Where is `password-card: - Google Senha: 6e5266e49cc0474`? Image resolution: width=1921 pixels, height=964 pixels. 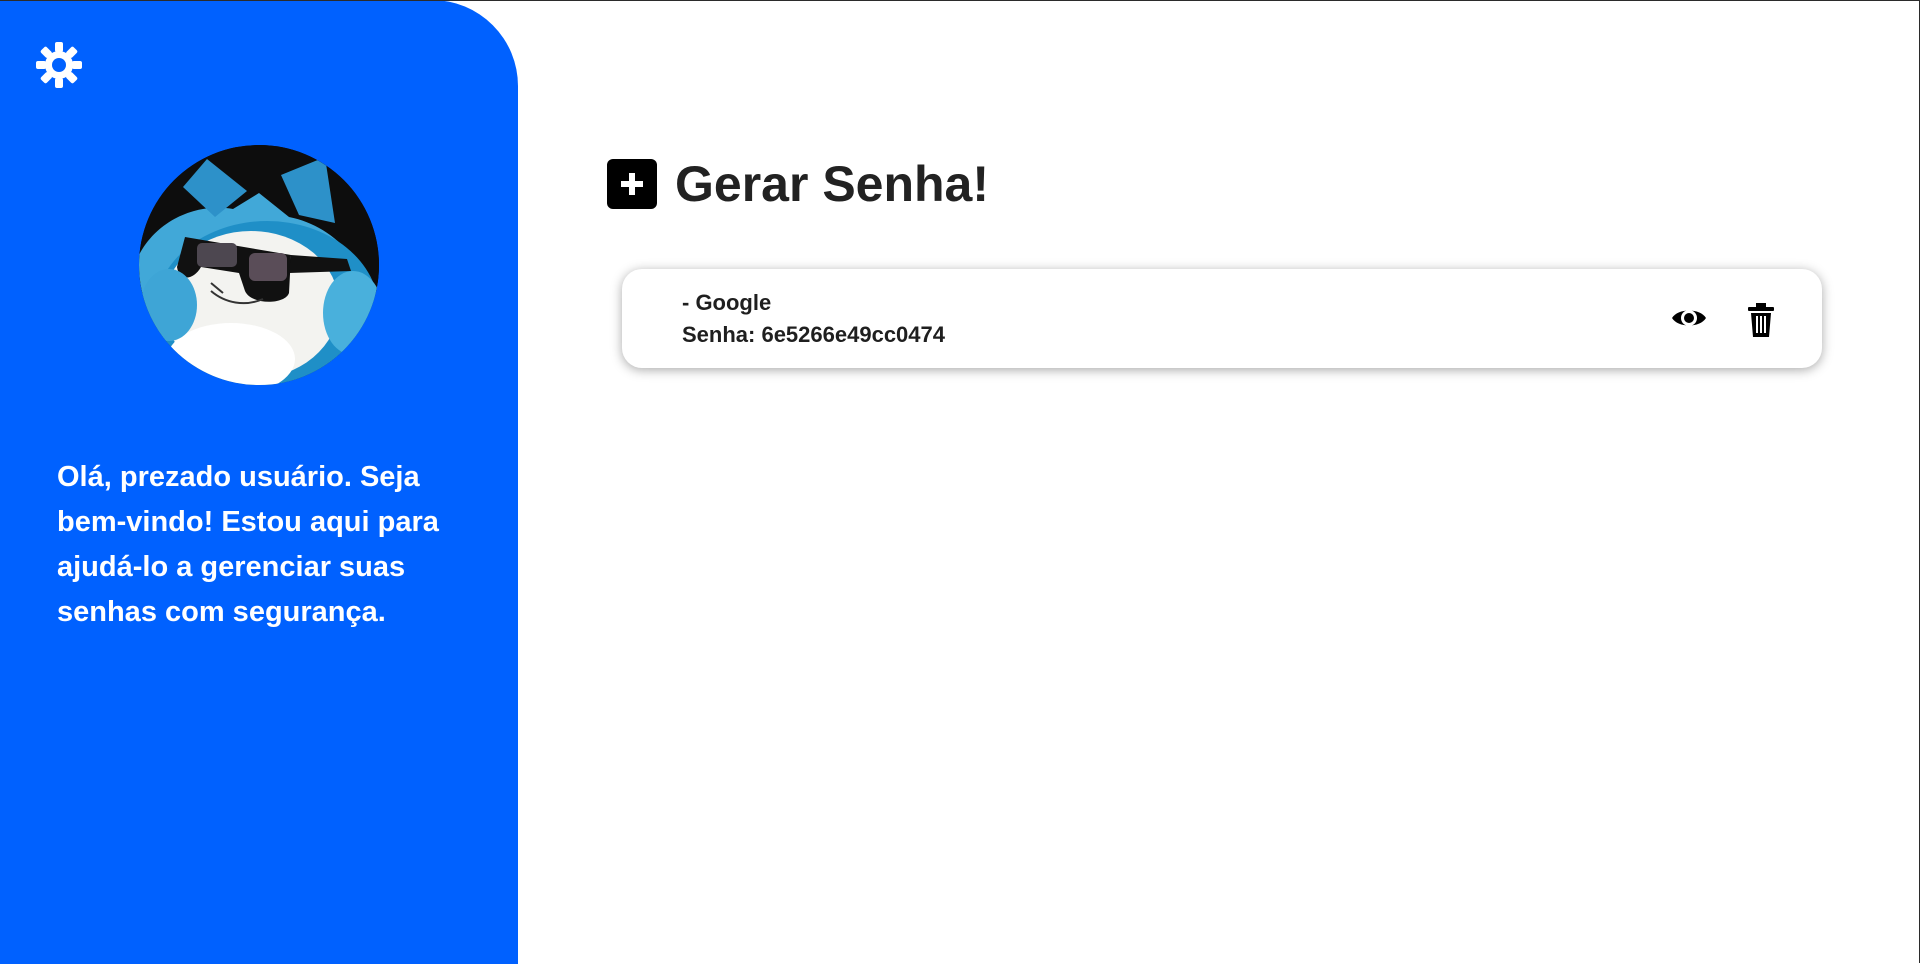
password-card: - Google Senha: 6e5266e49cc0474 is located at coordinates (1222, 318).